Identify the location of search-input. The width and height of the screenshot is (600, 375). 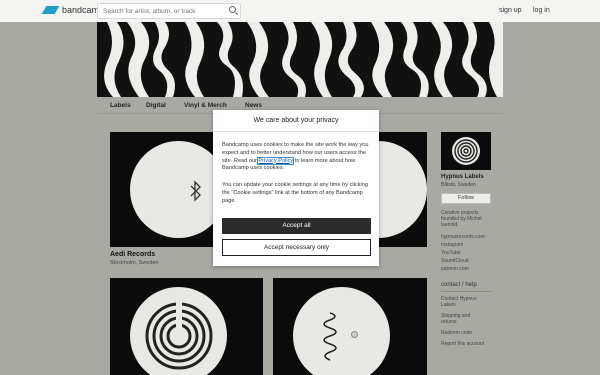
(169, 11).